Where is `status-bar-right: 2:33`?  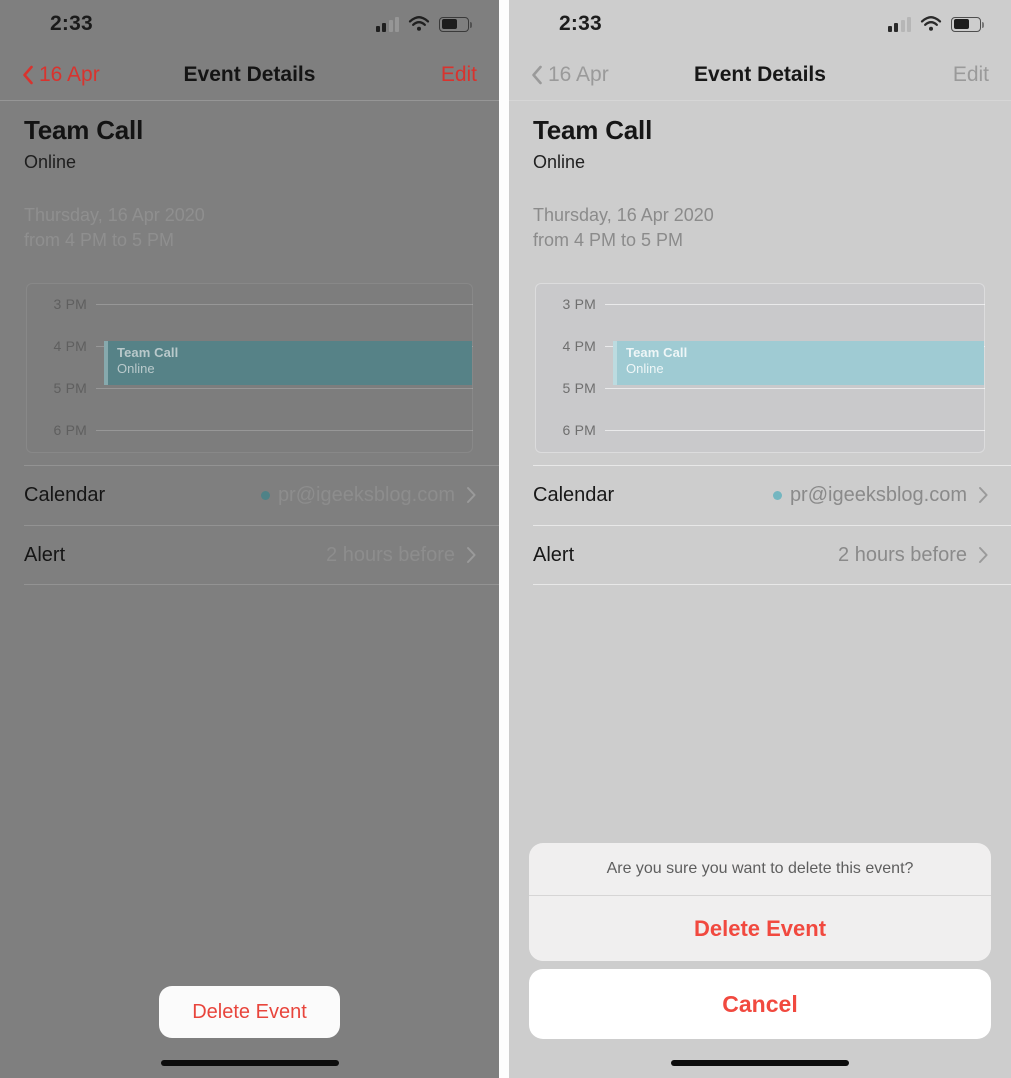
status-bar-right: 2:33 is located at coordinates (760, 24).